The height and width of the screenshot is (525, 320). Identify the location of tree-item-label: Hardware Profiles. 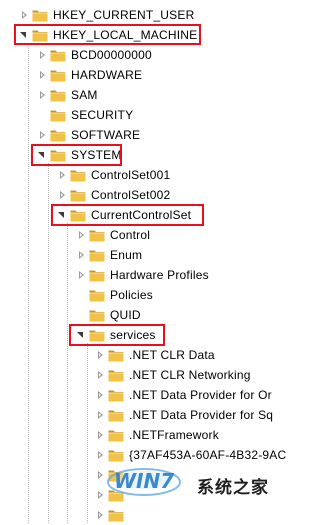
(159, 275).